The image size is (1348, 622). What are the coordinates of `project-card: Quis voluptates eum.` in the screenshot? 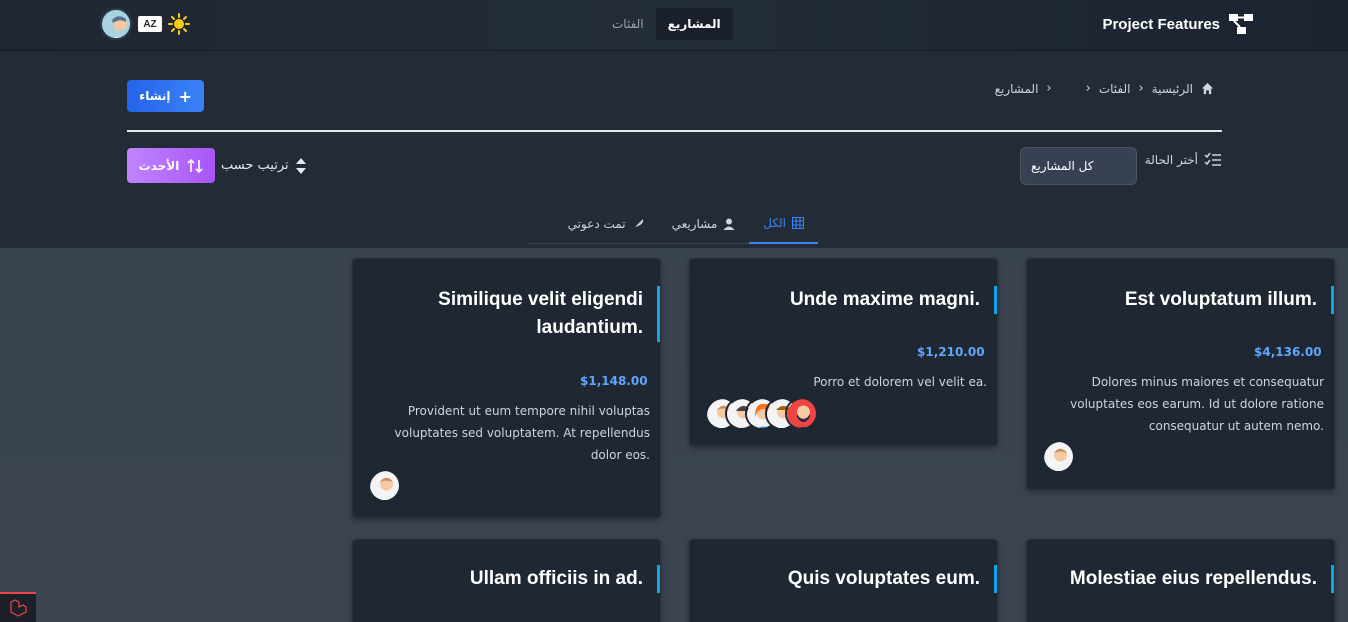 It's located at (843, 580).